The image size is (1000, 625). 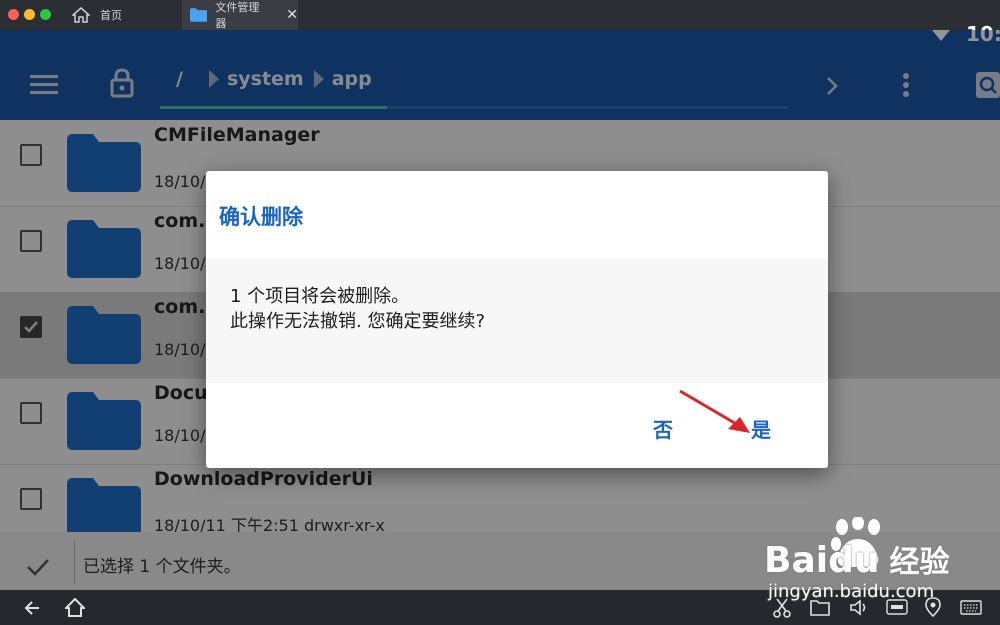 What do you see at coordinates (714, 411) in the screenshot?
I see `annotation-arrow-icon` at bounding box center [714, 411].